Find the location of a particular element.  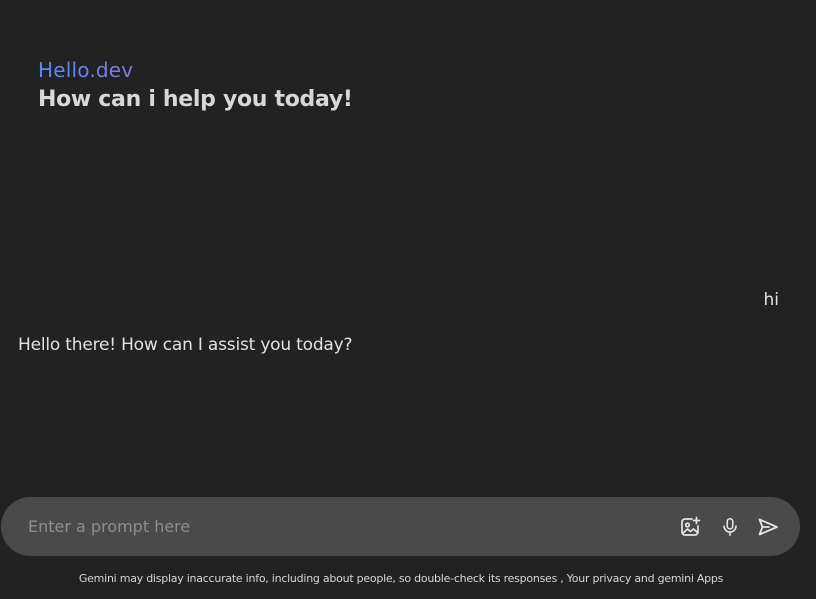

microphone-button is located at coordinates (730, 527).